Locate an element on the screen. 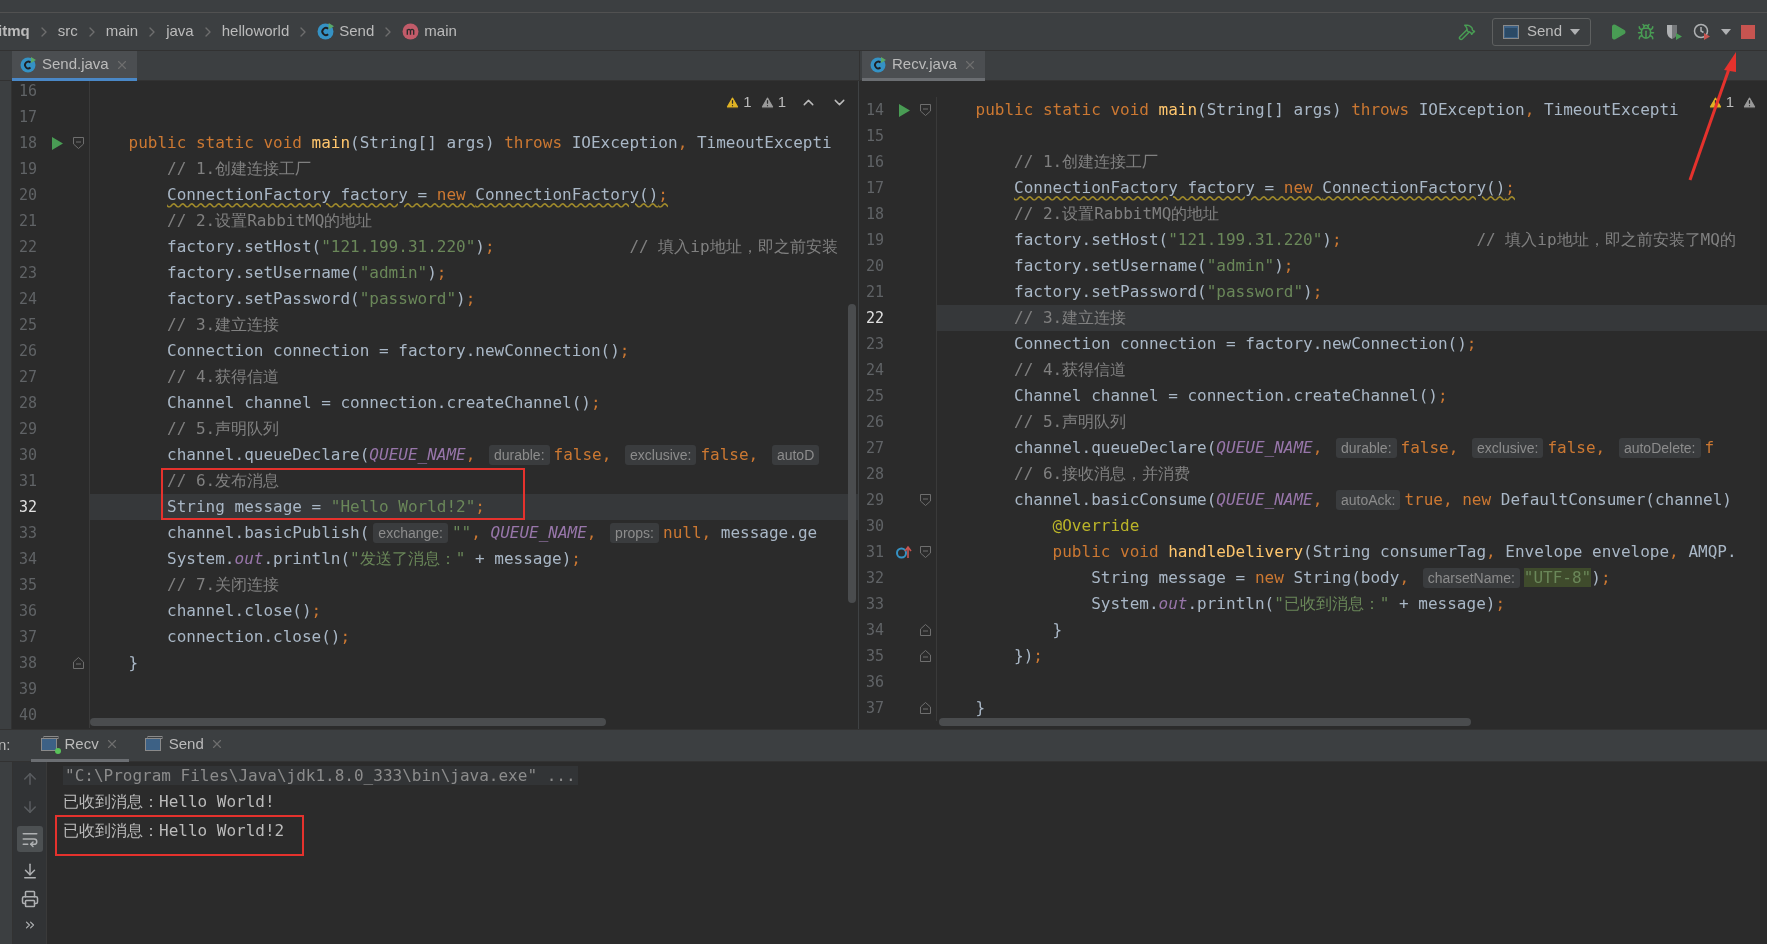 This screenshot has width=1767, height=944. code-line: channel.basicPublish( exchange: "", QUEUE_NAME, props: null, message.ge is located at coordinates (492, 533).